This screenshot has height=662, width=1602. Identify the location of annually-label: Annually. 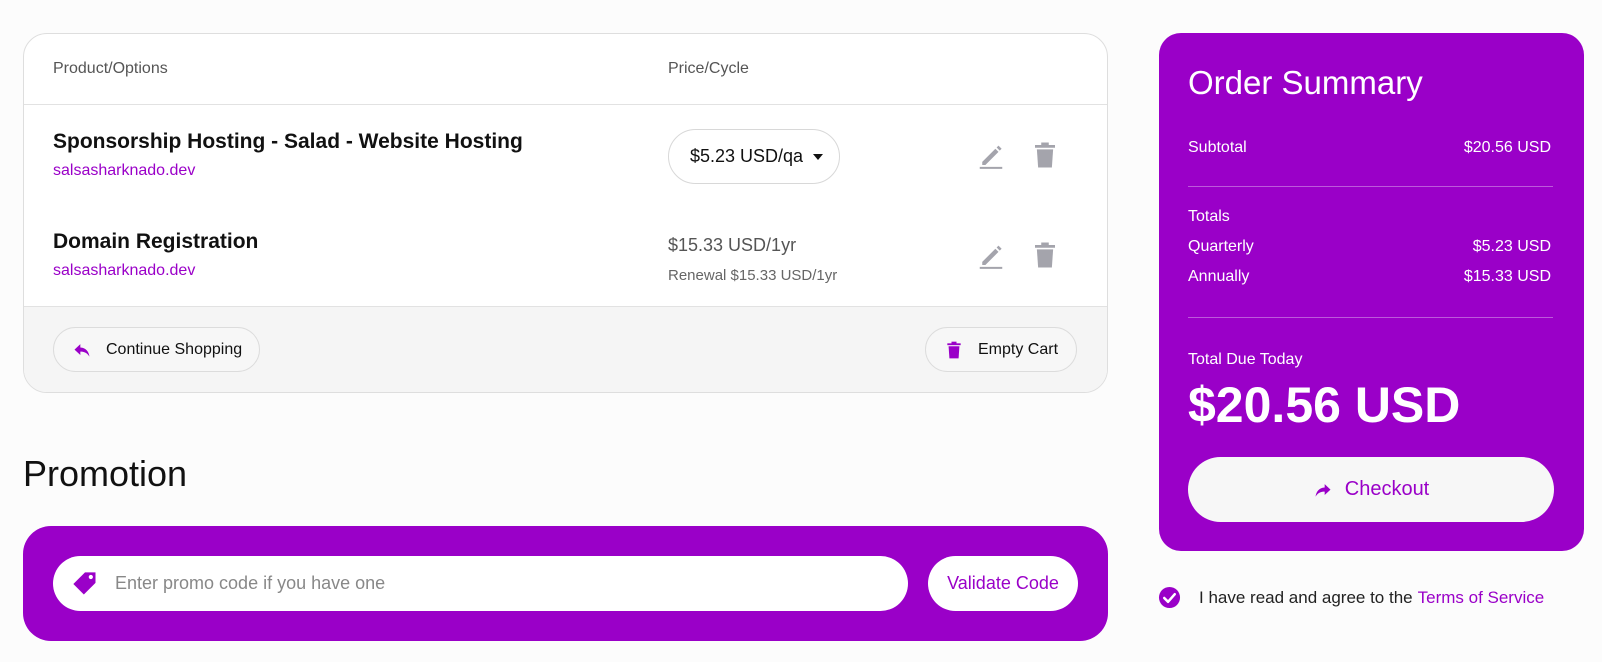
(1219, 276).